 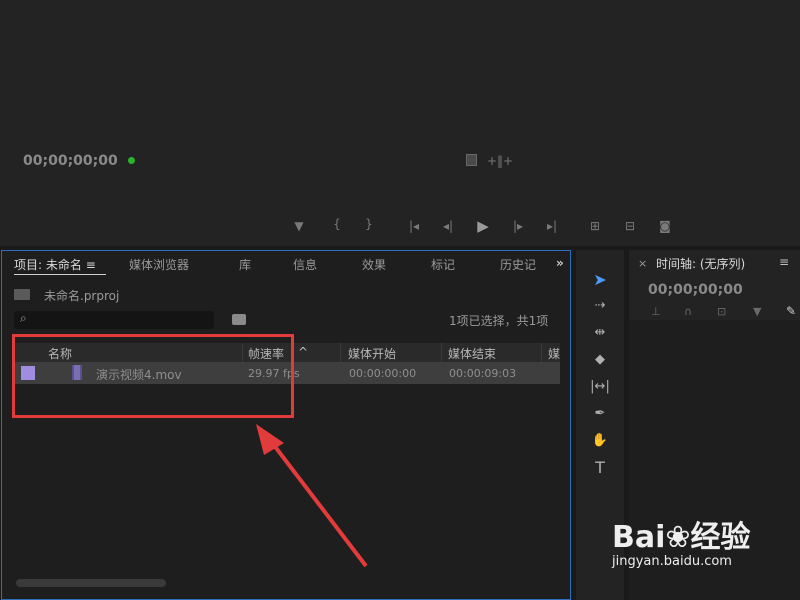 What do you see at coordinates (678, 537) in the screenshot?
I see `paw-logo-icon: ❀` at bounding box center [678, 537].